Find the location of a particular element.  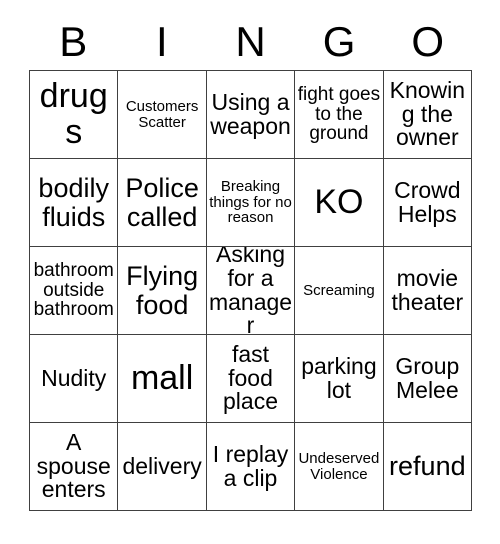

bingo-cell-label: I replay a clip is located at coordinates (250, 465).